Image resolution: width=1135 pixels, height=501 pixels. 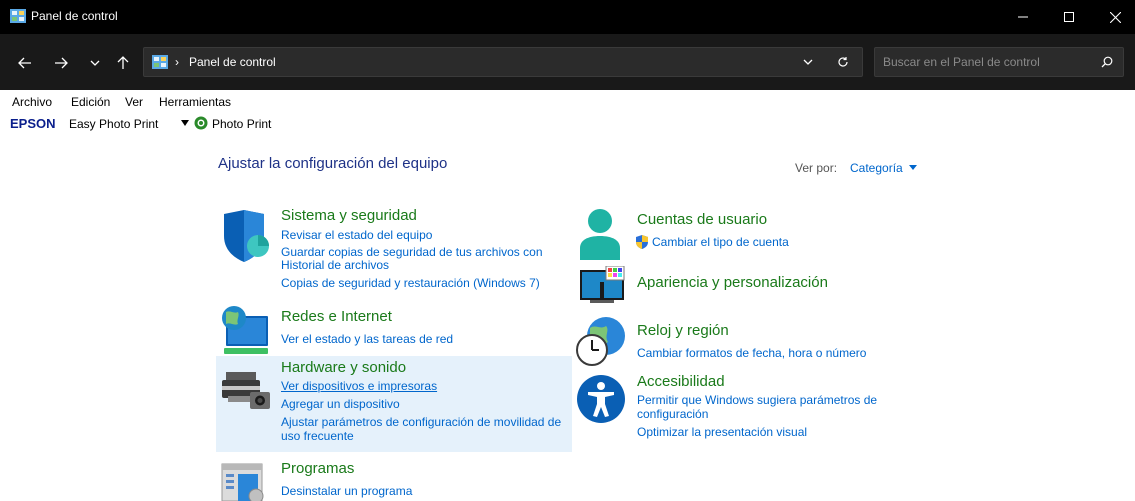 What do you see at coordinates (232, 62) in the screenshot?
I see `breadcrumb-control-panel: Panel de control` at bounding box center [232, 62].